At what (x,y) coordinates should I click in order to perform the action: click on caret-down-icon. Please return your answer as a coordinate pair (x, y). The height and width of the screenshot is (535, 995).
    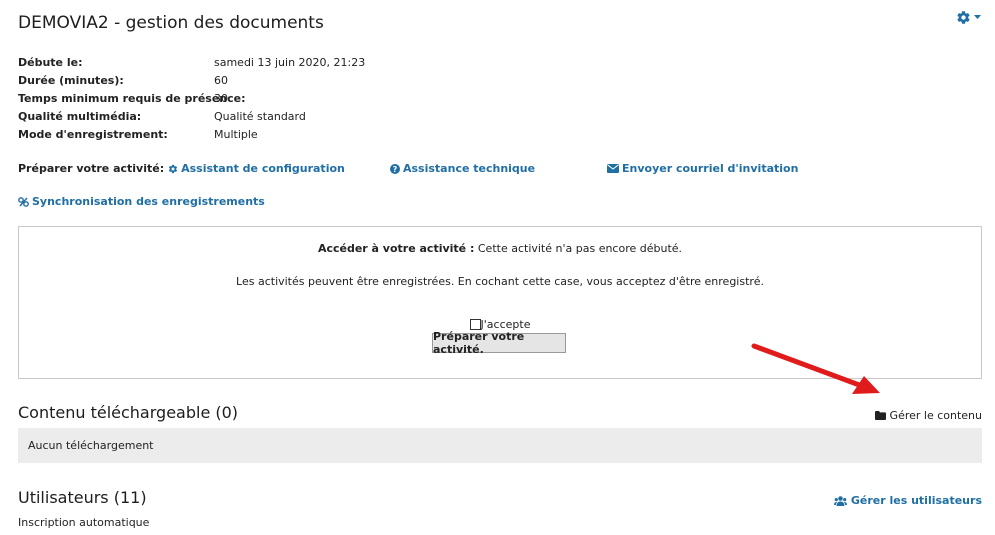
    Looking at the image, I should click on (977, 17).